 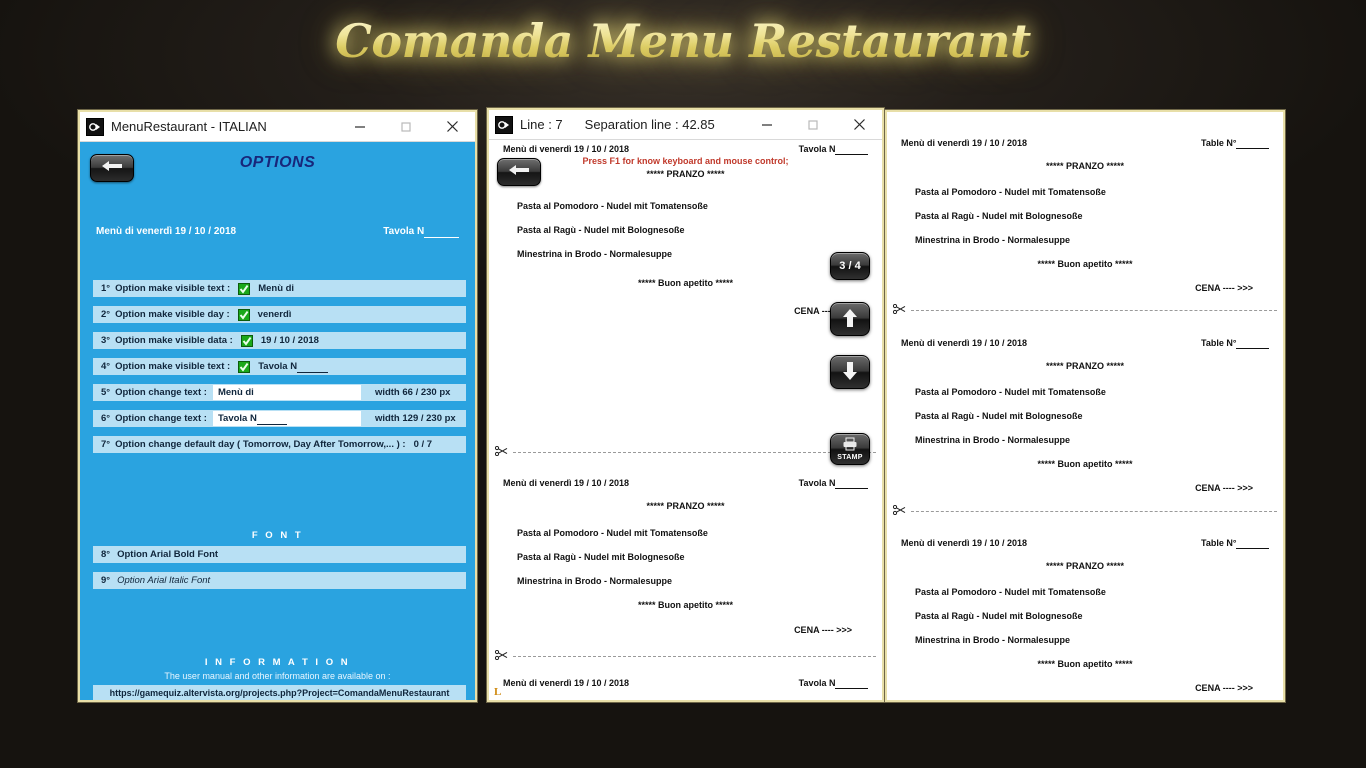 What do you see at coordinates (421, 232) in the screenshot?
I see `options-table-label: Tavola N` at bounding box center [421, 232].